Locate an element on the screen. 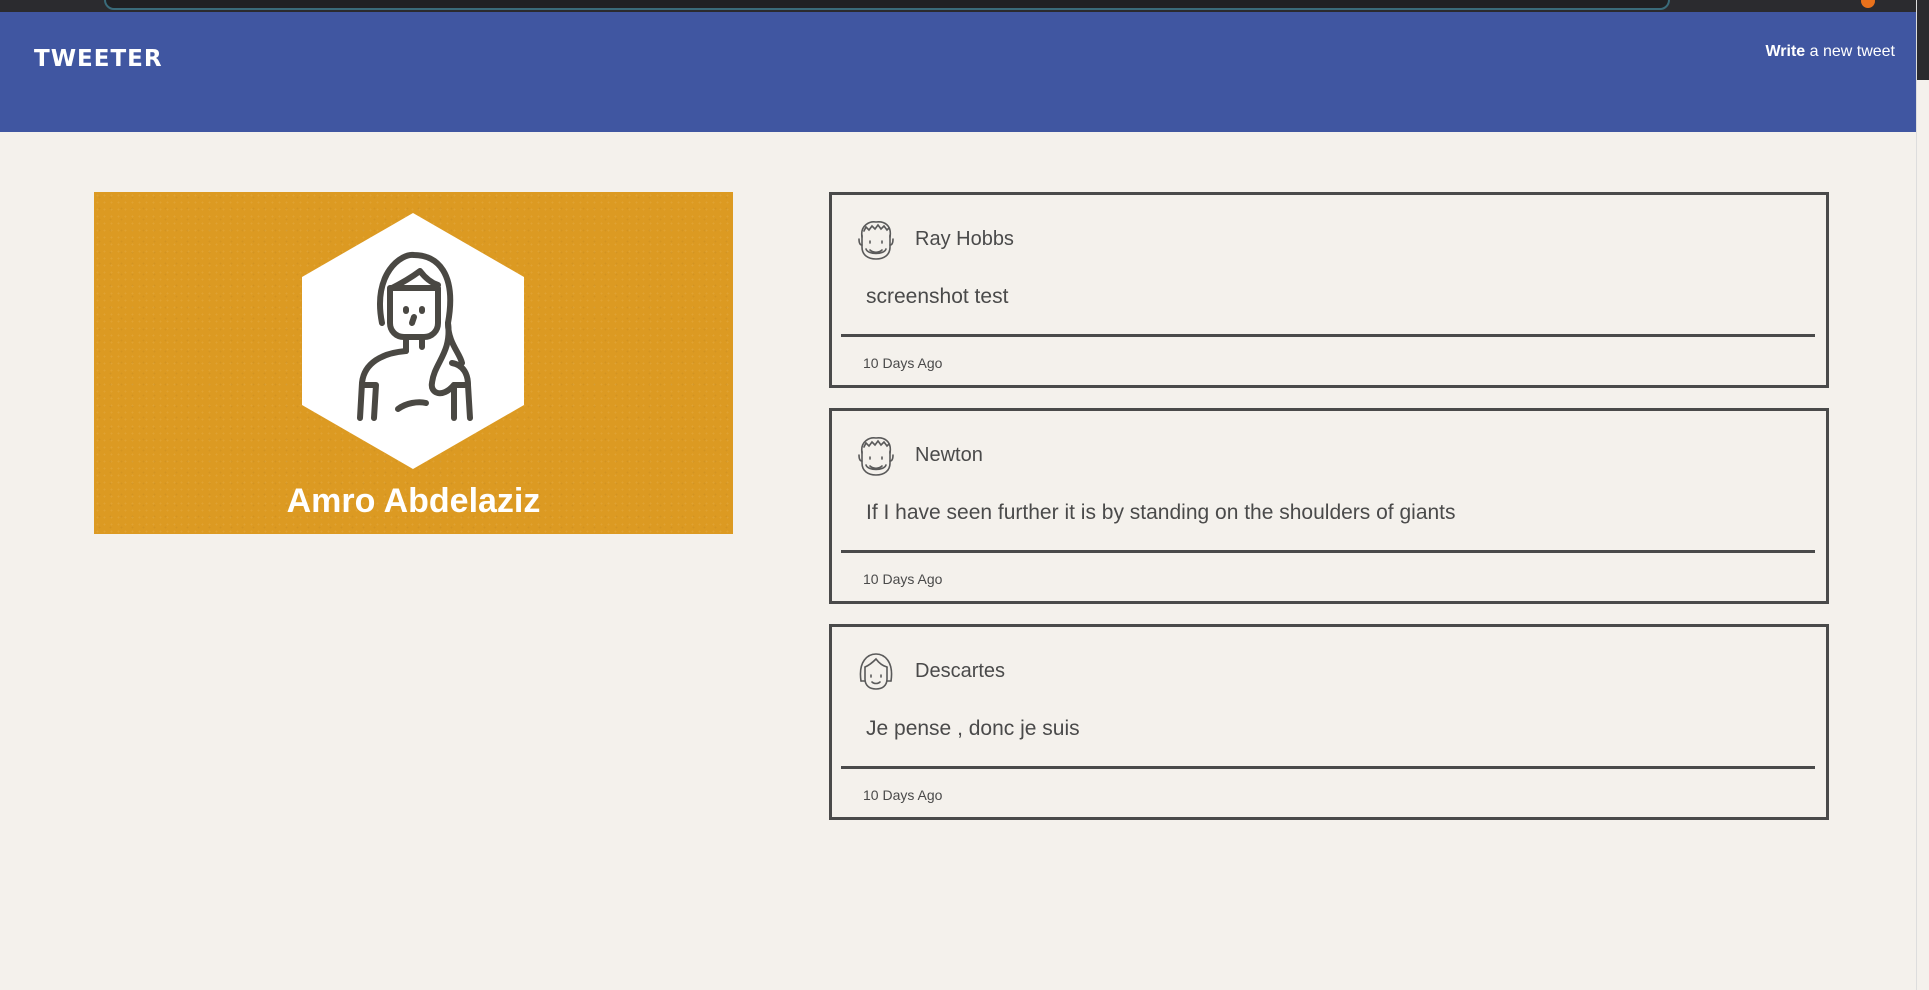 This screenshot has width=1929, height=990. browser-chrome is located at coordinates (964, 6).